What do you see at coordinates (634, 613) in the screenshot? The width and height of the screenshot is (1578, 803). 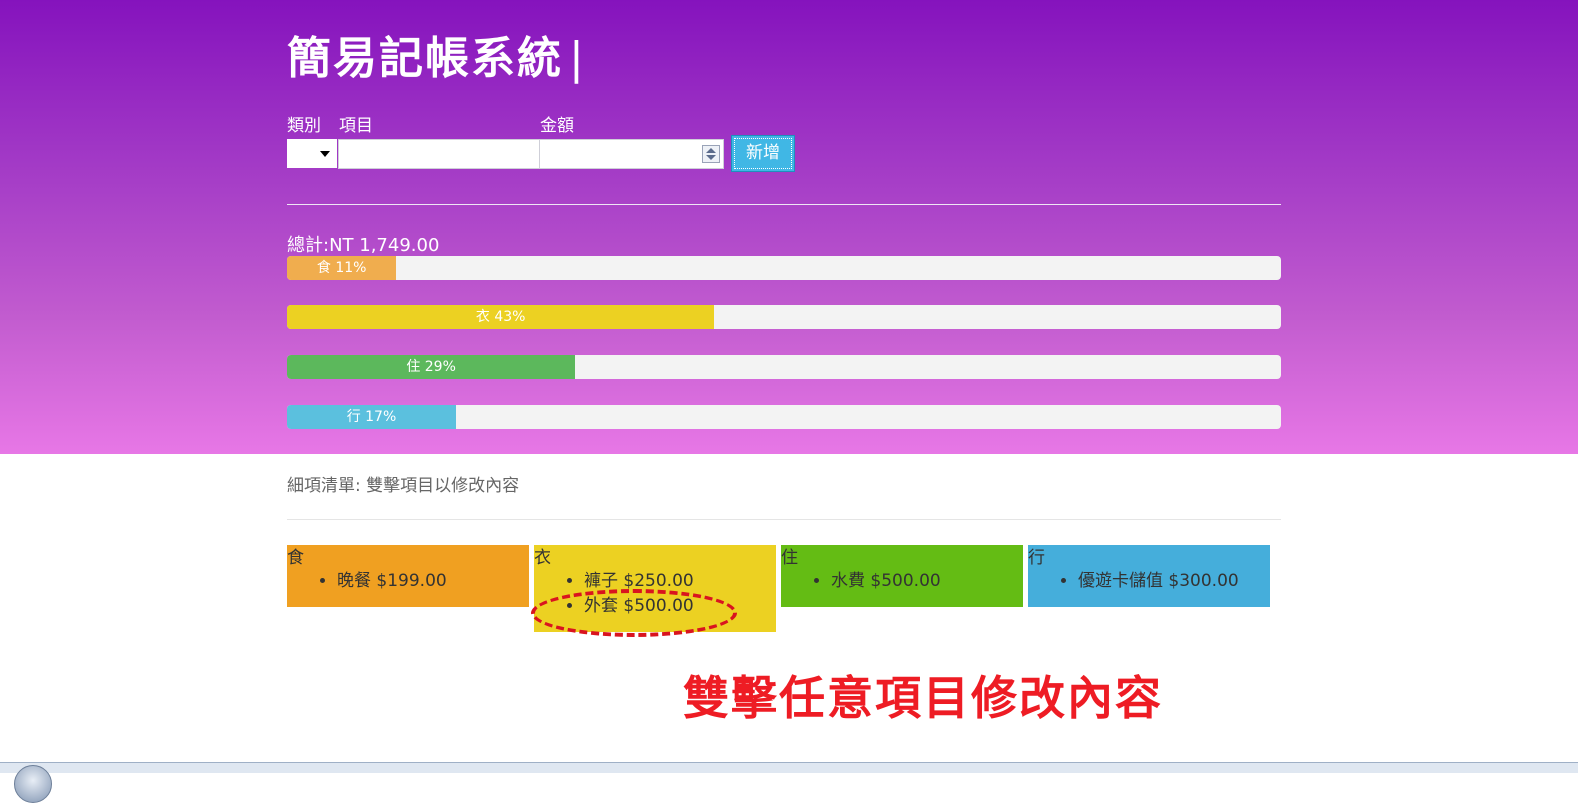 I see `highlight-ellipse` at bounding box center [634, 613].